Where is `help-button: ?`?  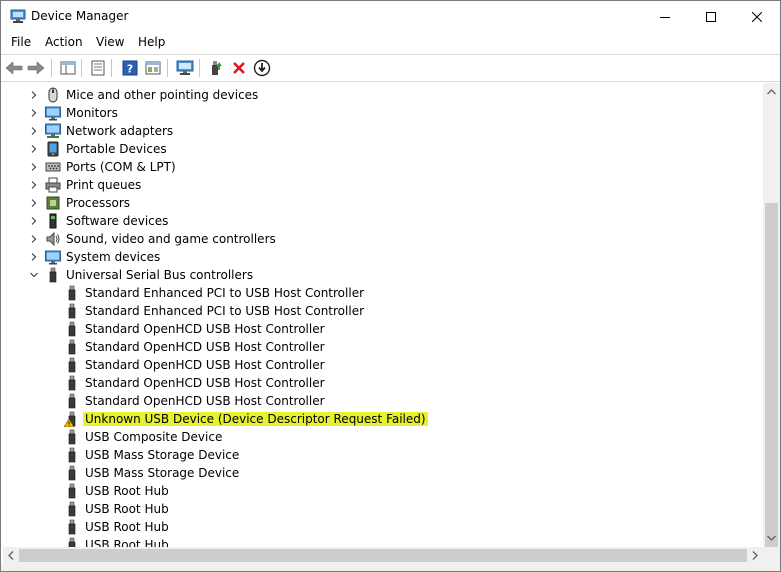
help-button: ? is located at coordinates (130, 68).